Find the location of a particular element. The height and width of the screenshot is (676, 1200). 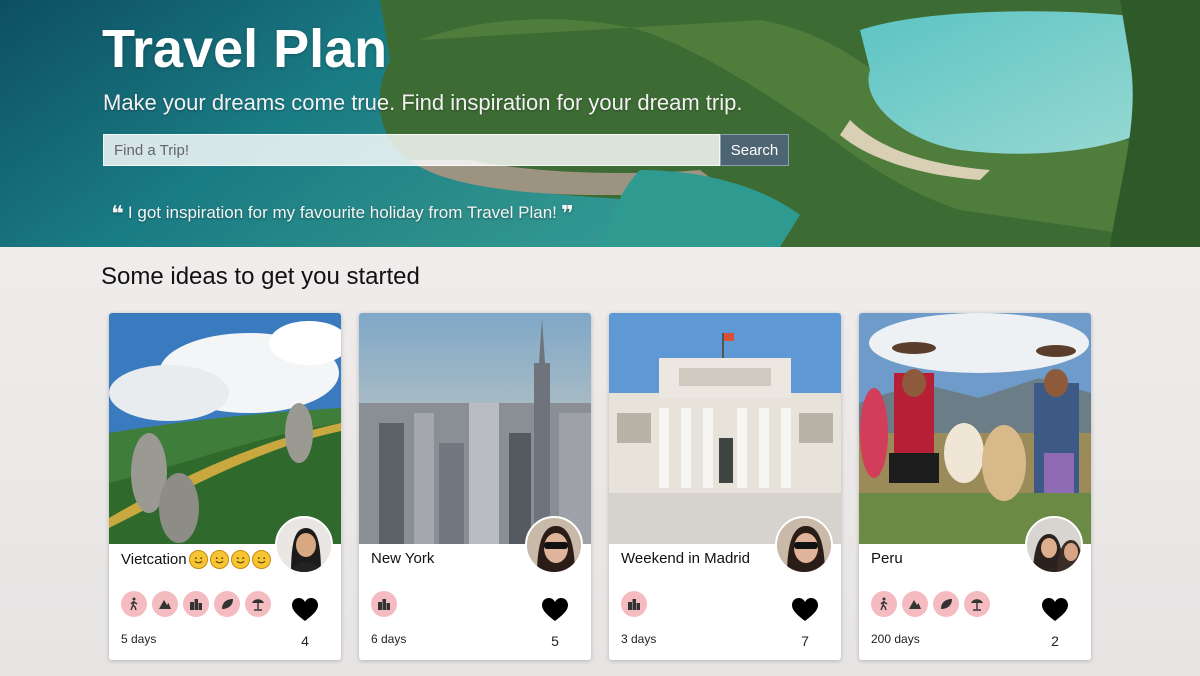

trip-name: Vietcation is located at coordinates (154, 559).